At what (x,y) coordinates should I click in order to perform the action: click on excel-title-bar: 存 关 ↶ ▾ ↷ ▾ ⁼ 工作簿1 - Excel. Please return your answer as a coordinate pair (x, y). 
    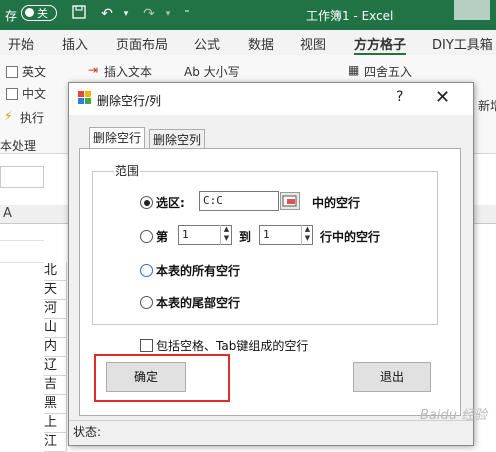
    Looking at the image, I should click on (248, 15).